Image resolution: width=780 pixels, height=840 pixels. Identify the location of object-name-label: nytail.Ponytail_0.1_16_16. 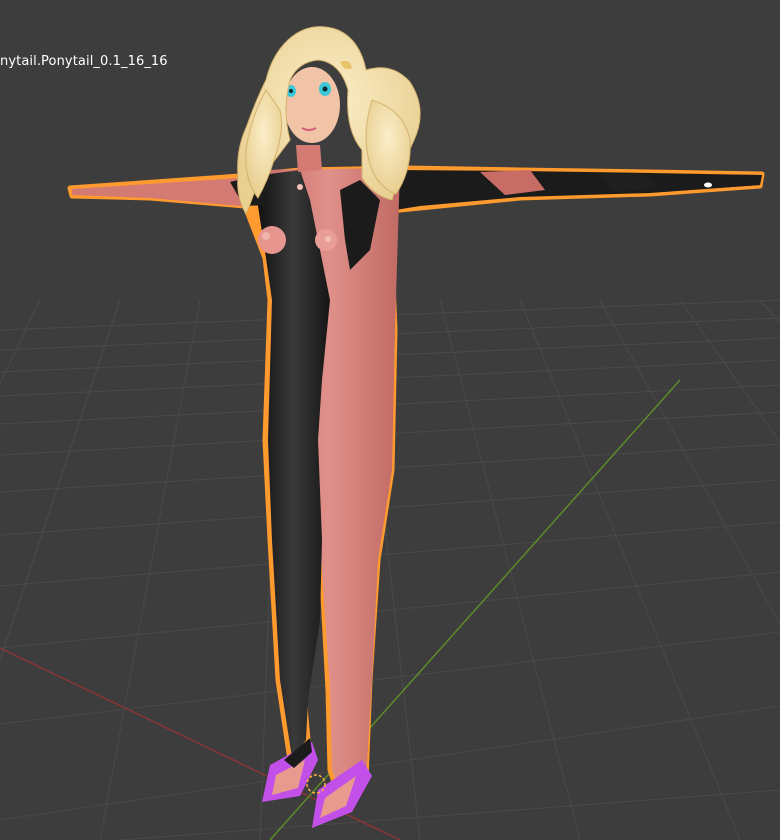
(84, 61).